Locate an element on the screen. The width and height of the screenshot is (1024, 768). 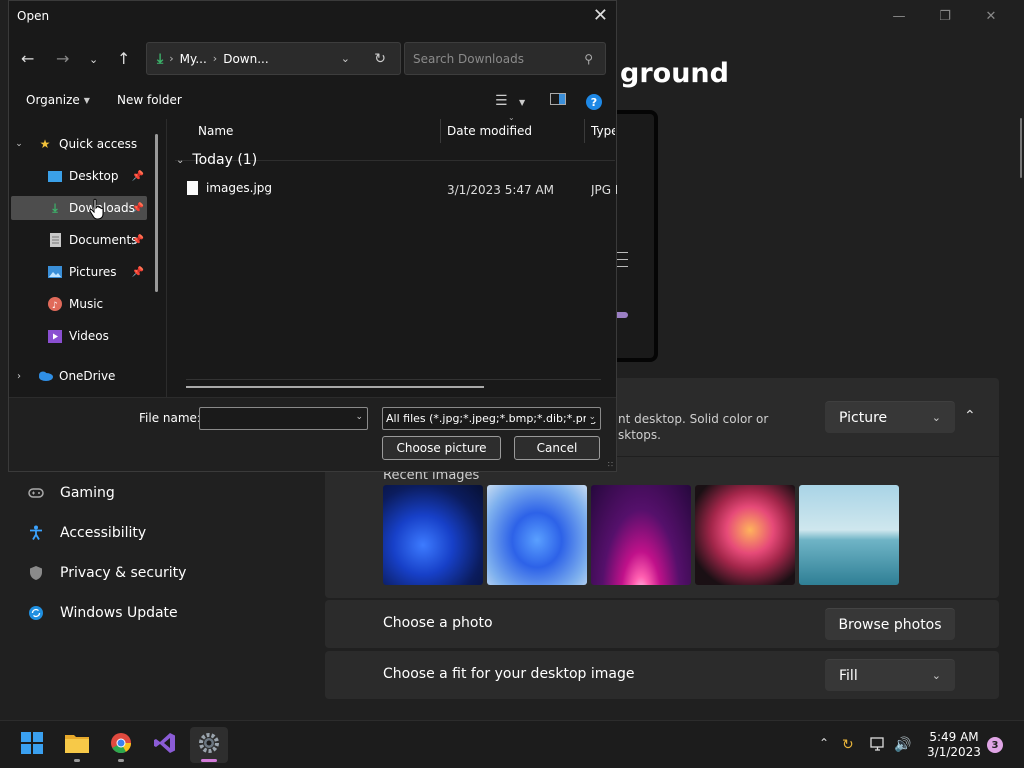
view-list-icon: ☰ is located at coordinates (501, 101).